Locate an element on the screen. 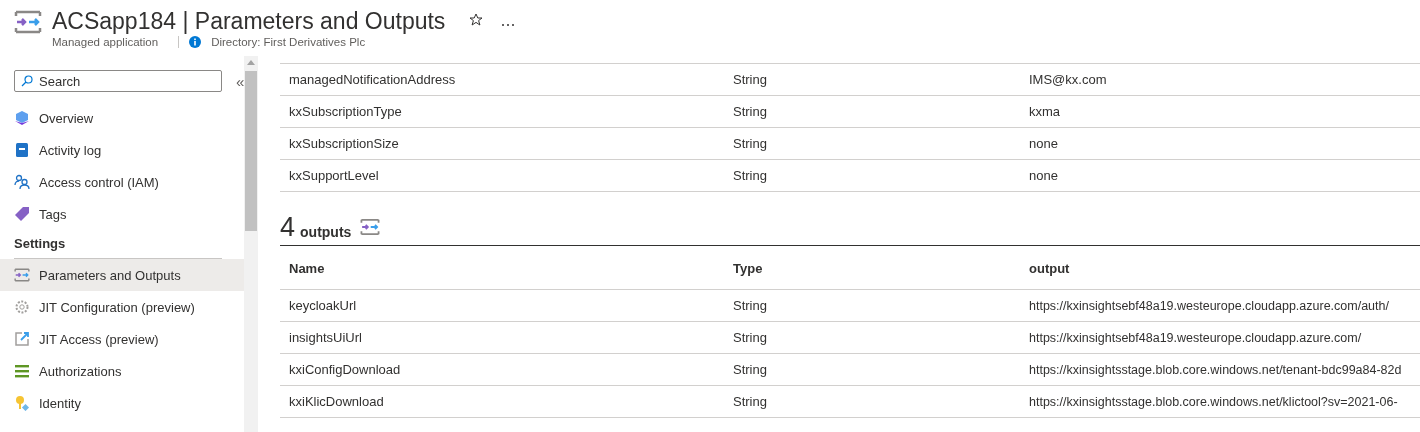  nav-item: JIT Configuration (preview) is located at coordinates (122, 307).